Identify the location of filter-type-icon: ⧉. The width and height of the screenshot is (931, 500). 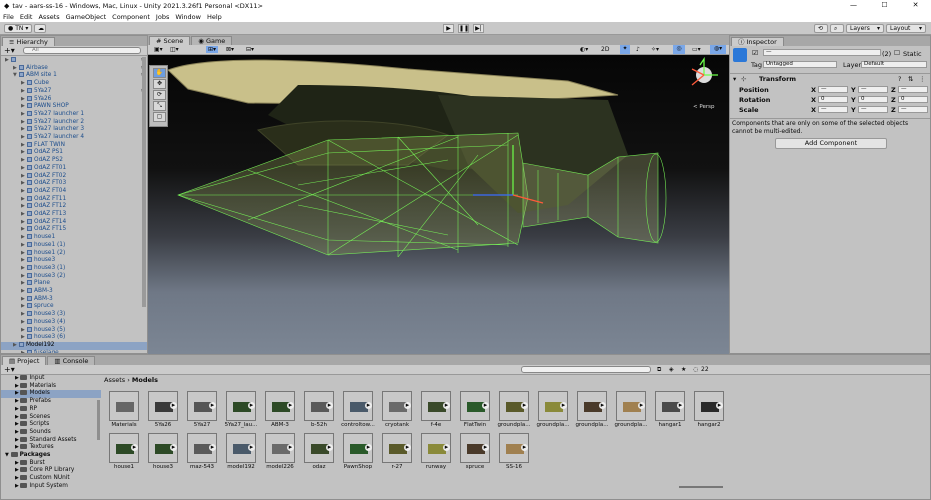
(659, 370).